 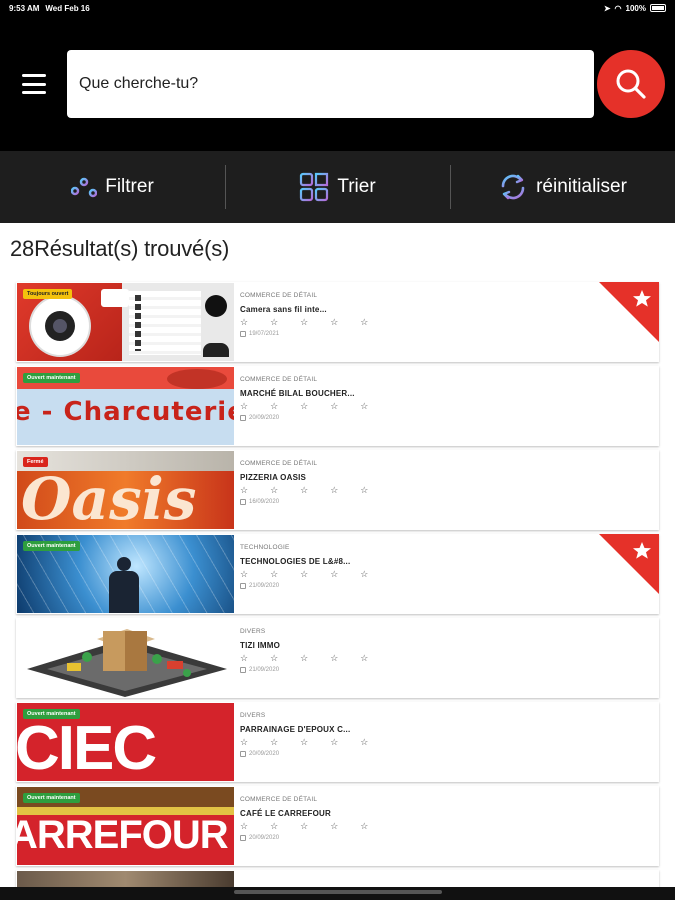 I want to click on listing-date: 19/07/2021, so click(x=264, y=334).